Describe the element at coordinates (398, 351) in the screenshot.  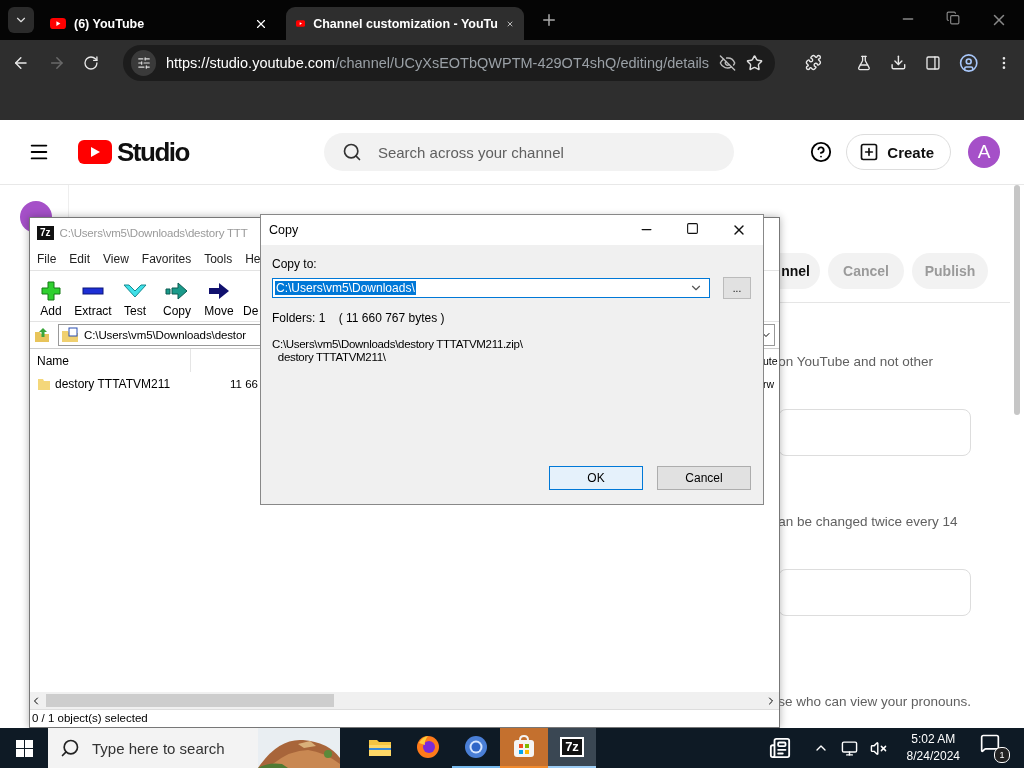
I see `source-path-text: C:\Users\vm5\Downloads\destory TTTATVM211.zip\ destory TTTATVM211\` at that location.